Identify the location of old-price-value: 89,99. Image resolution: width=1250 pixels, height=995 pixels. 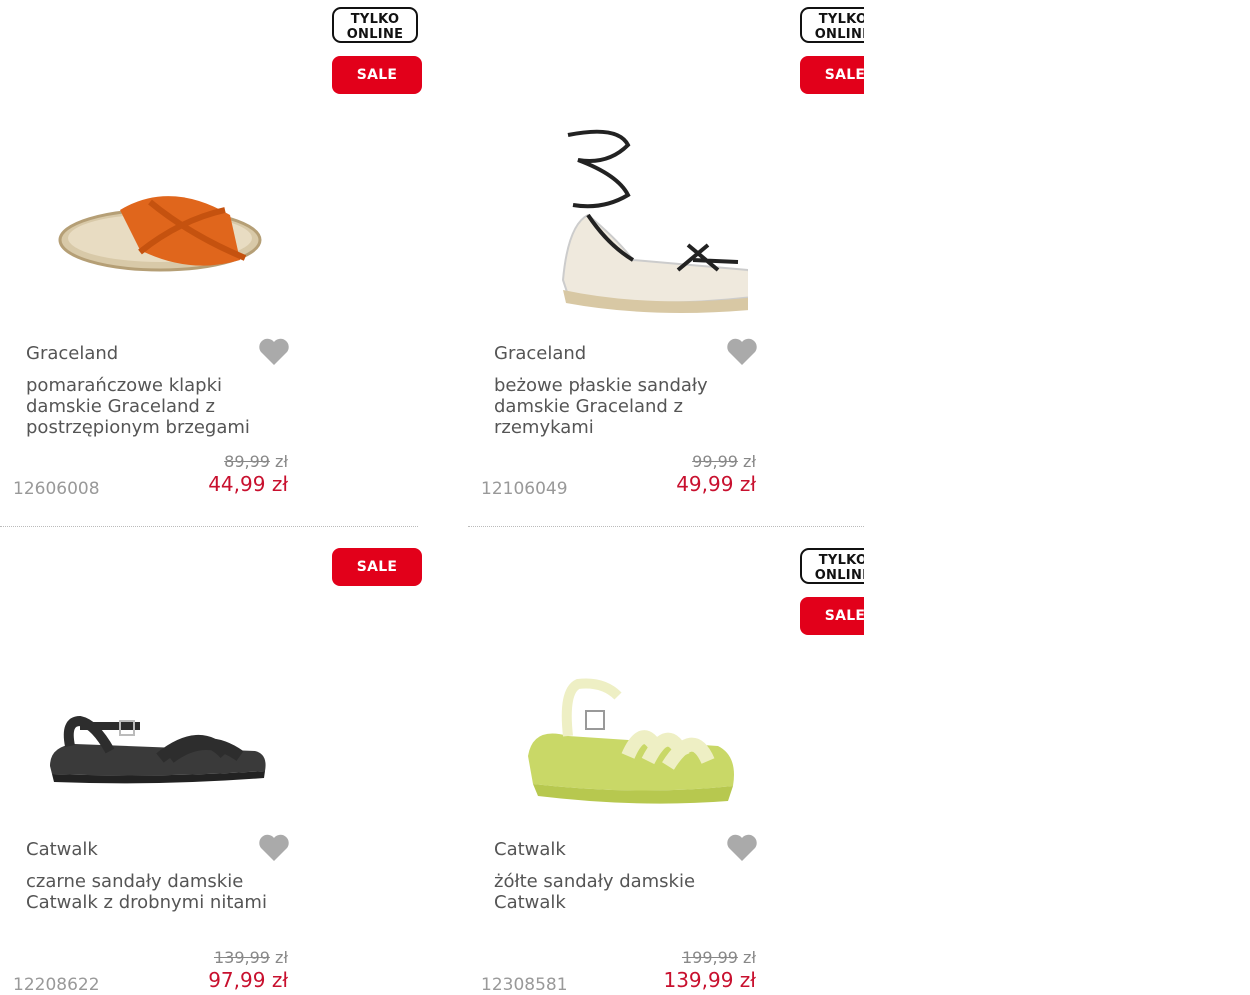
(247, 461).